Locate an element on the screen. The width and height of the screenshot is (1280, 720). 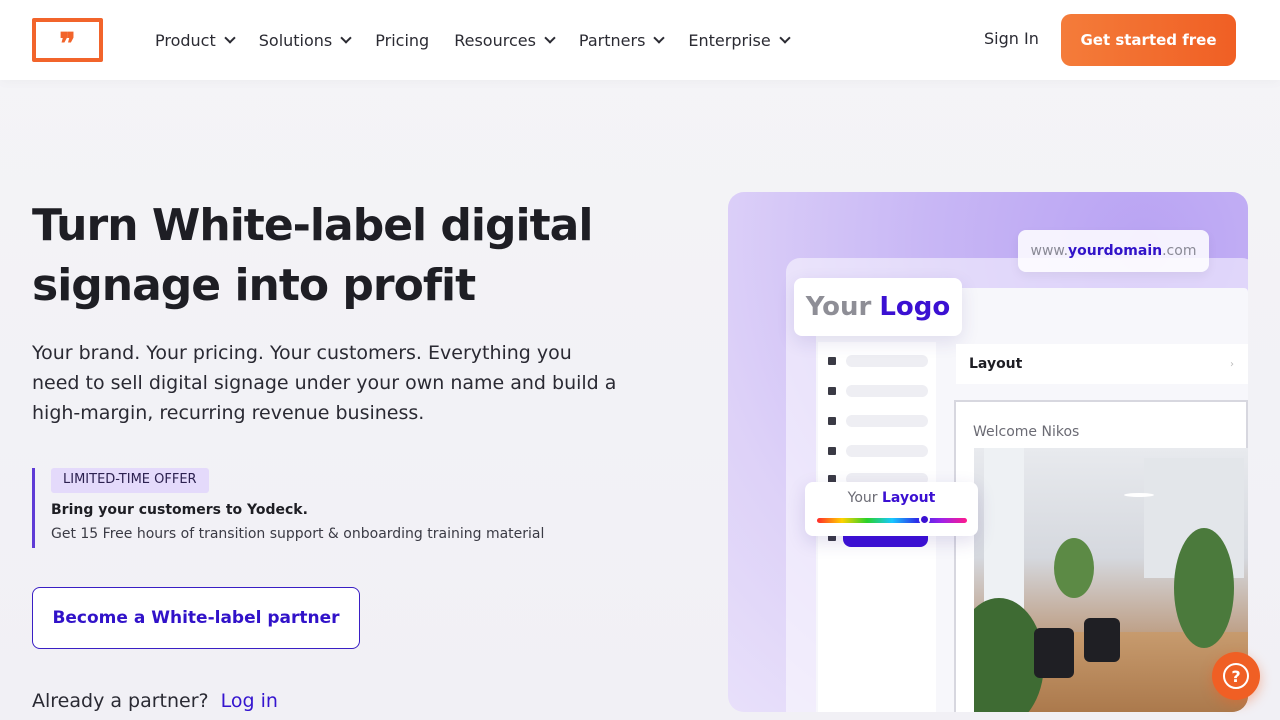
color-knob is located at coordinates (924, 519).